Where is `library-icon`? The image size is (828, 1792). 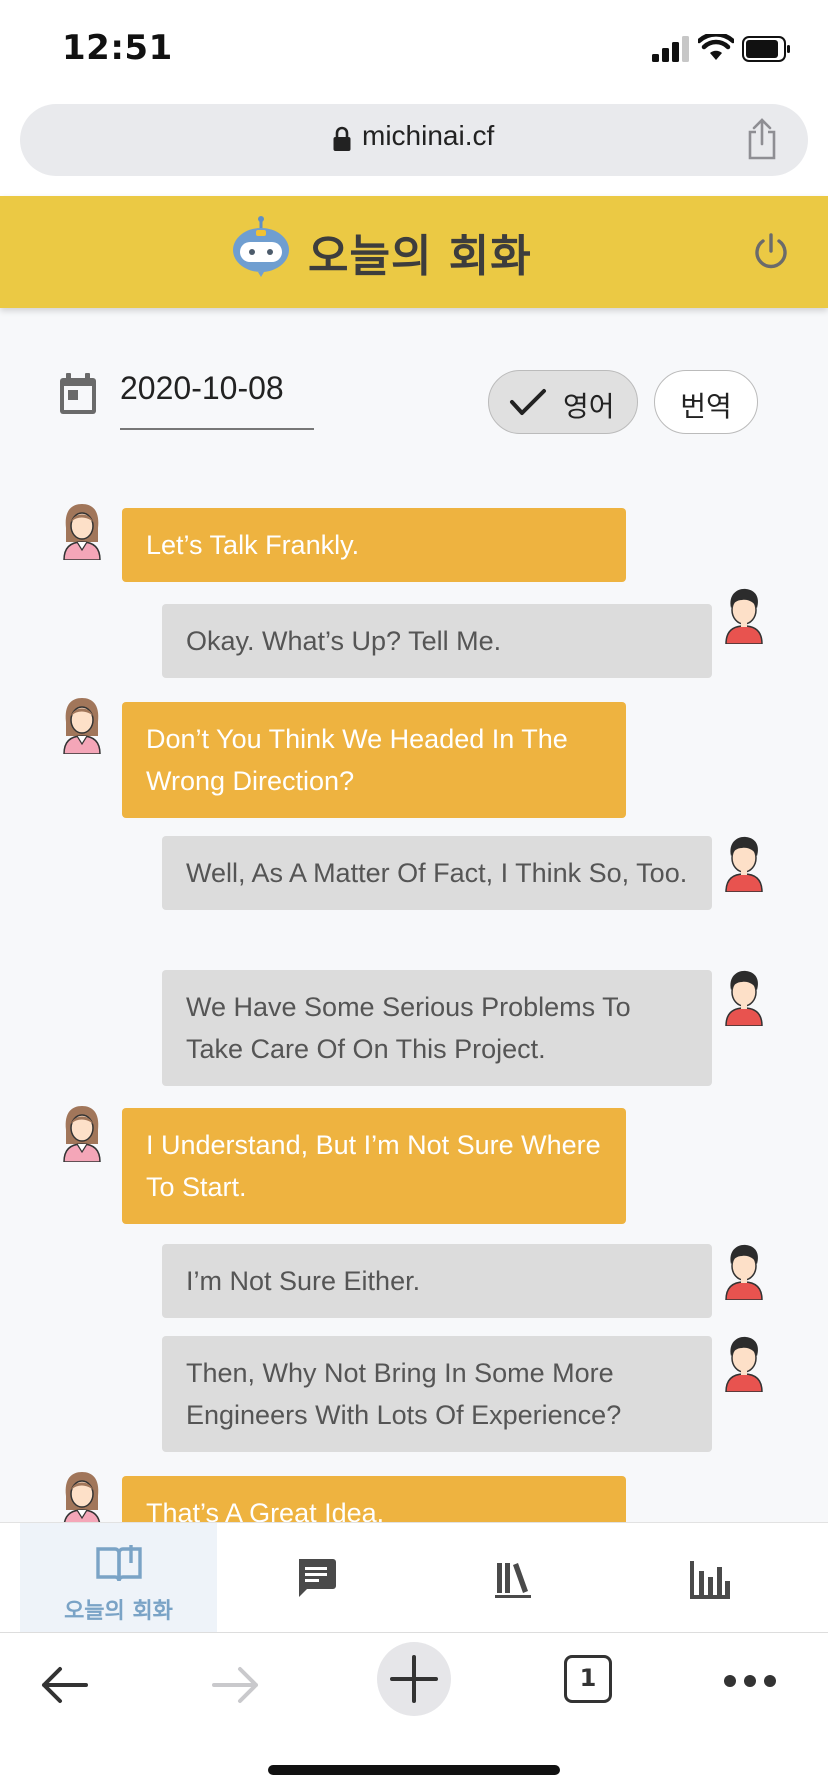 library-icon is located at coordinates (512, 1580).